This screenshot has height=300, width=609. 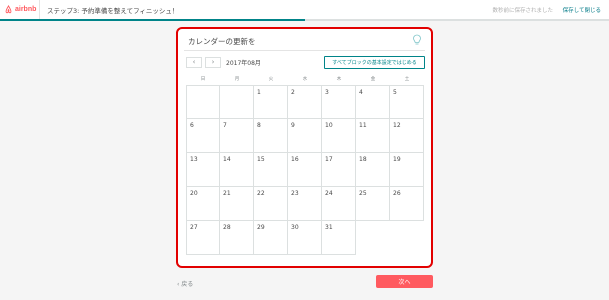 What do you see at coordinates (203, 238) in the screenshot?
I see `day-cell: 27` at bounding box center [203, 238].